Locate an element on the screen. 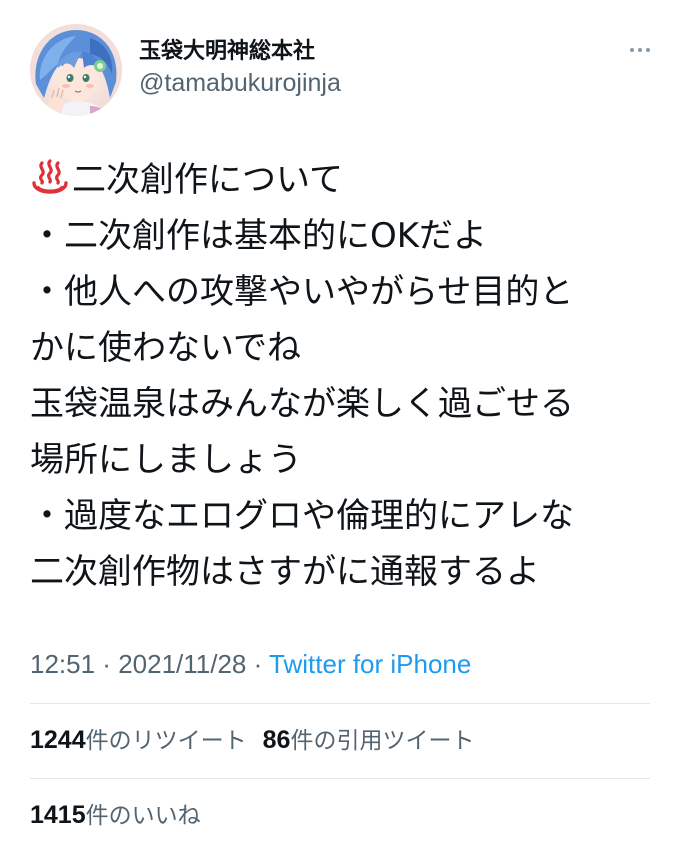 Image resolution: width=680 pixels, height=851 pixels. quotes-stat: 86件の引用ツイート is located at coordinates (369, 740).